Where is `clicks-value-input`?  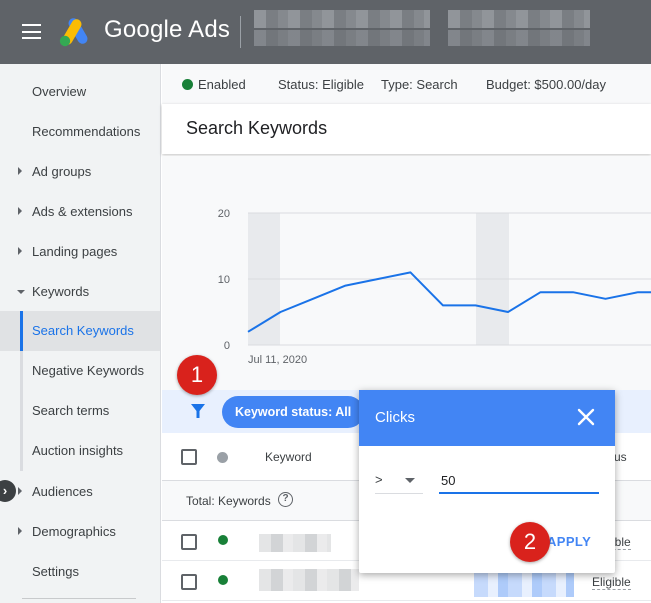
clicks-value-input is located at coordinates (519, 481).